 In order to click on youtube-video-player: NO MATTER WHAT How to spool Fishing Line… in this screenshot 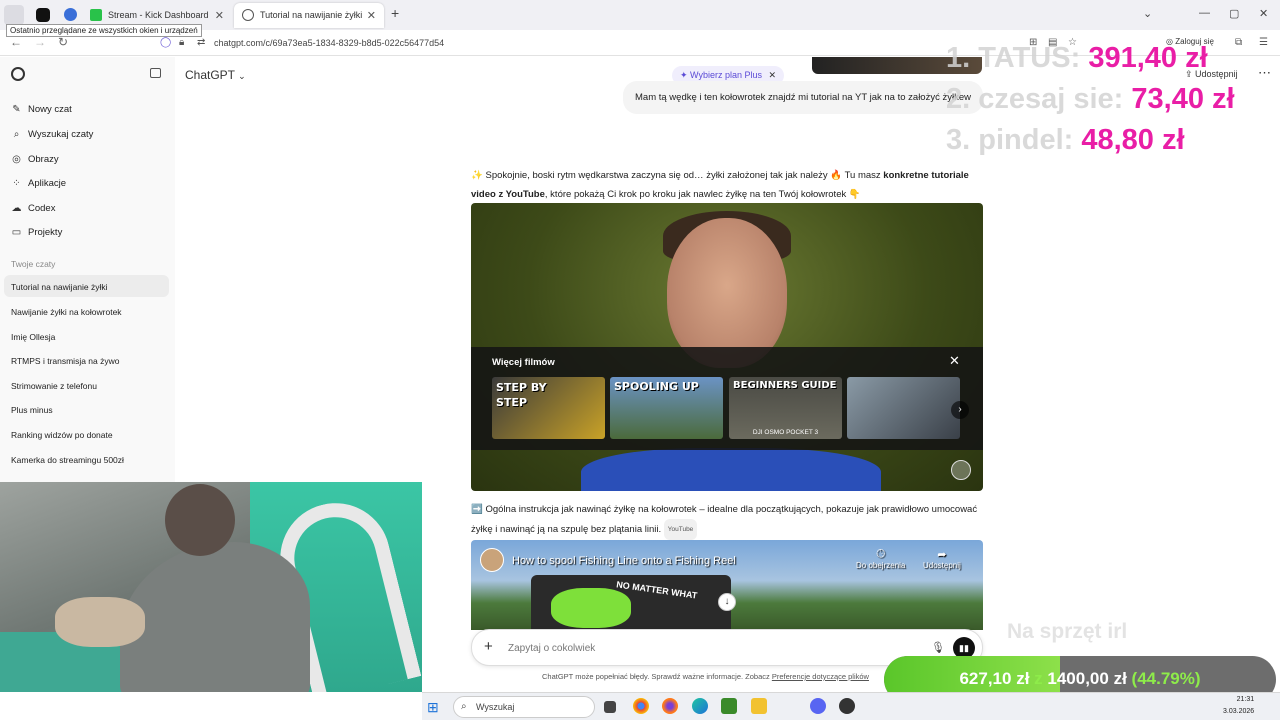, I will do `click(727, 585)`.